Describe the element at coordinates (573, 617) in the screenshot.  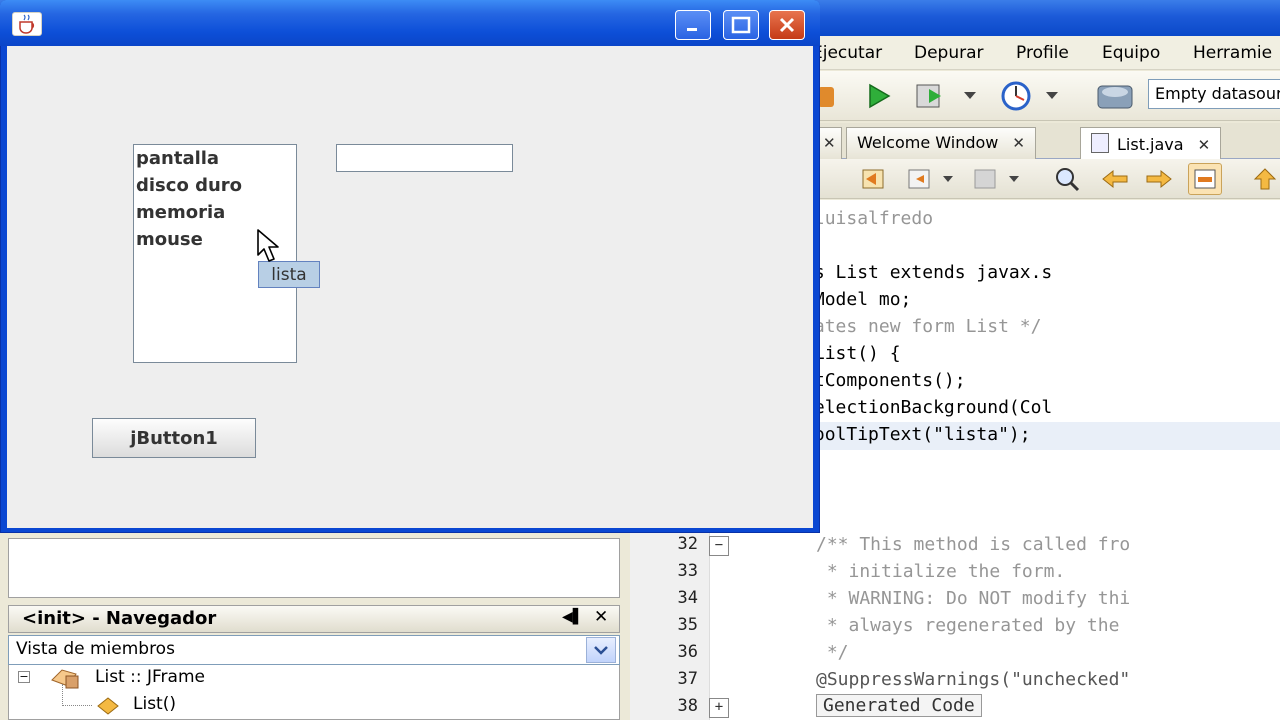
I see `minimize-panel-icon: ◀▌` at that location.